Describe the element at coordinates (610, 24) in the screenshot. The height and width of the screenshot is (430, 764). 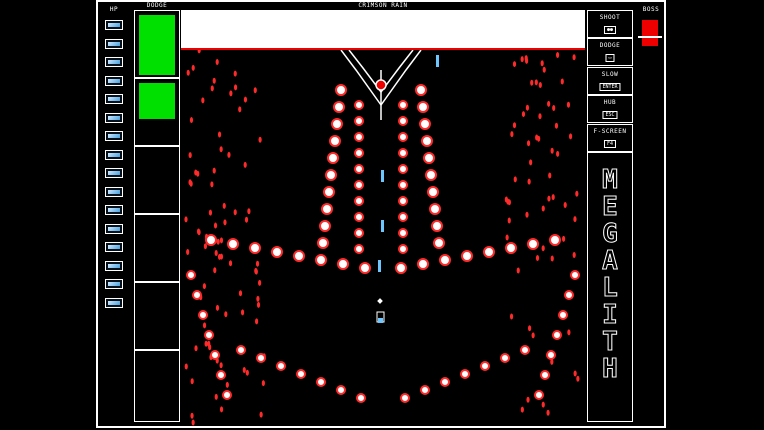
I see `control-shoot: SHOOT ●●` at that location.